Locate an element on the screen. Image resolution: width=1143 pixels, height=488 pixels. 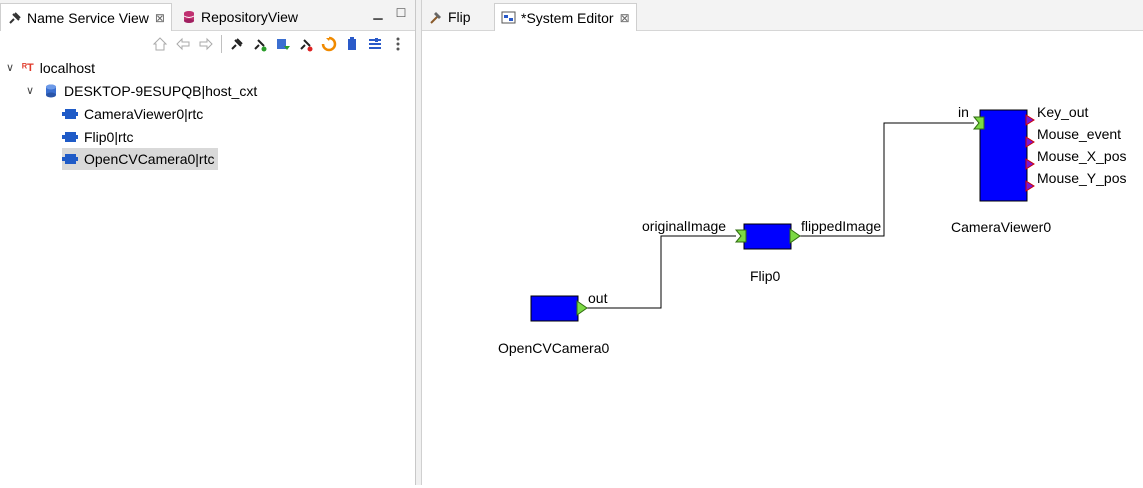
component-opencvcamera0: out OpenCVCamera0 is located at coordinates (553, 323).